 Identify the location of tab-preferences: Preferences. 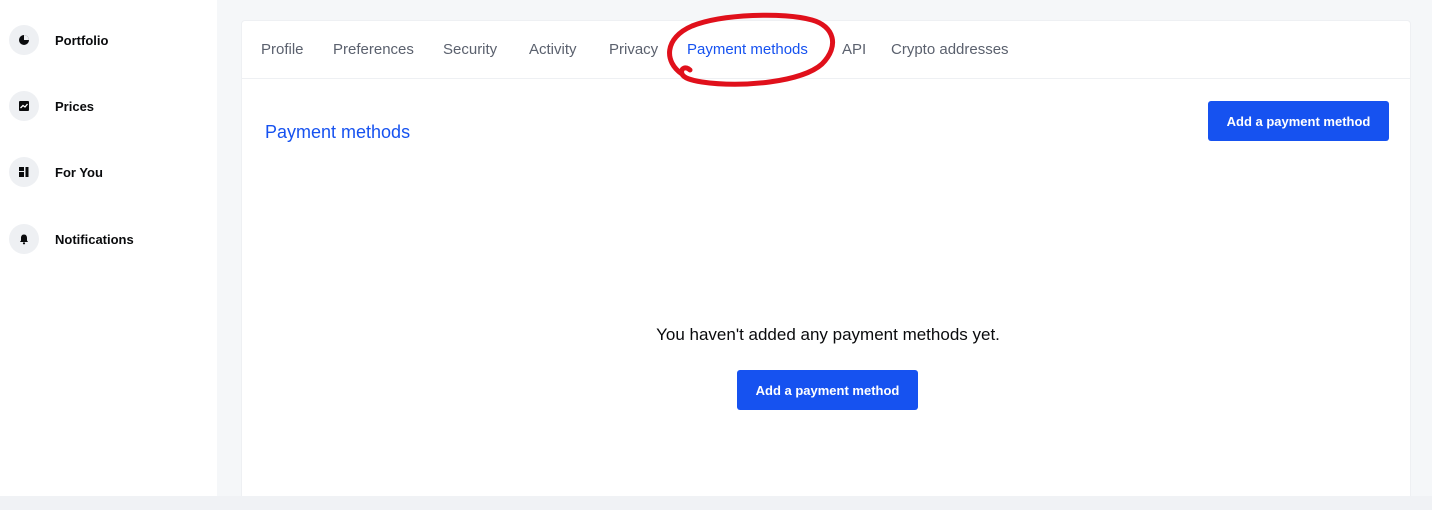
(373, 49).